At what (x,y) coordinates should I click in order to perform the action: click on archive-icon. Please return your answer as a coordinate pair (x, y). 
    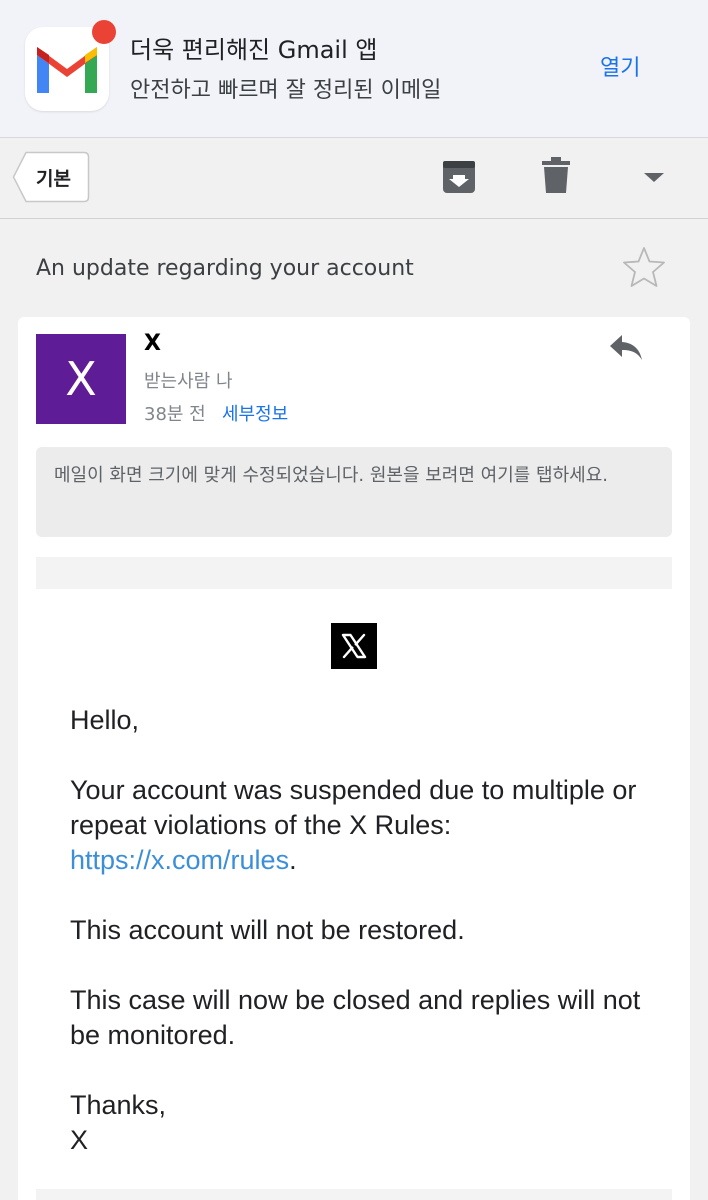
    Looking at the image, I should click on (459, 177).